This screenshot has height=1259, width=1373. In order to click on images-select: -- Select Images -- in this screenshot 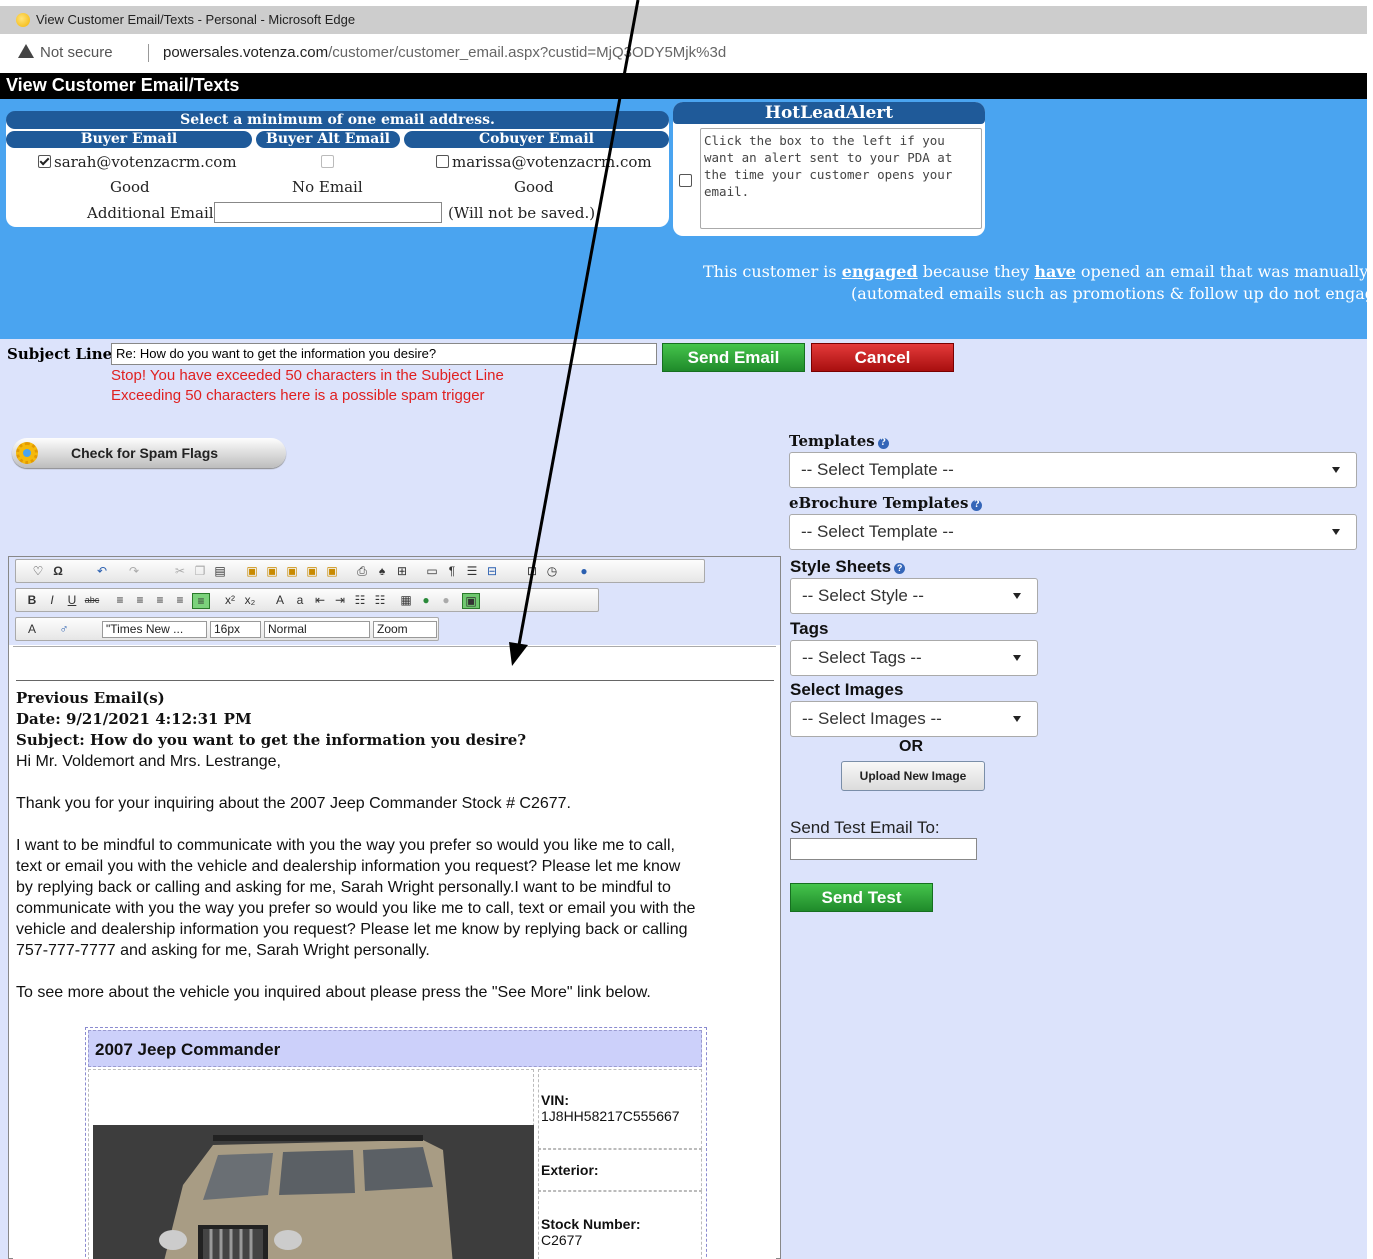, I will do `click(914, 719)`.